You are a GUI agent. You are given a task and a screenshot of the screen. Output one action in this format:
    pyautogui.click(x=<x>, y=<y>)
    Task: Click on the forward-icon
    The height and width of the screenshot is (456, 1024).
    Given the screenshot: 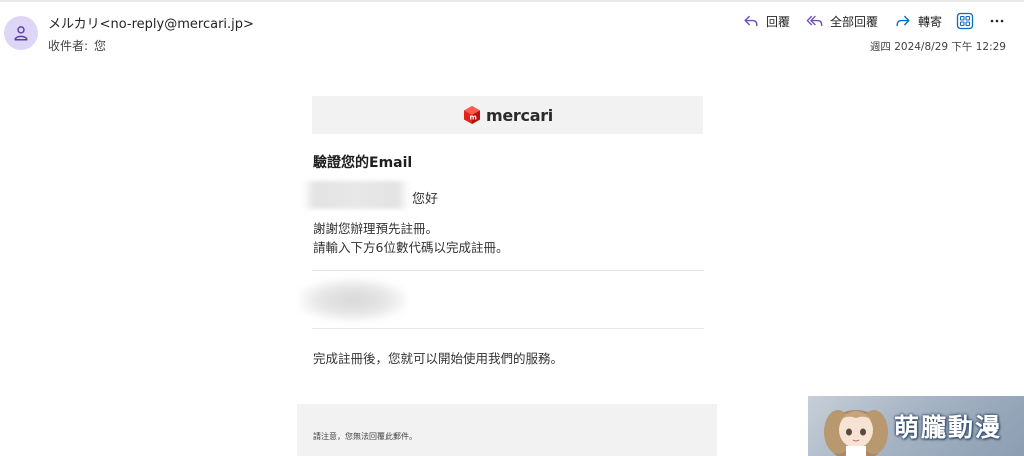 What is the action you would take?
    pyautogui.click(x=903, y=21)
    